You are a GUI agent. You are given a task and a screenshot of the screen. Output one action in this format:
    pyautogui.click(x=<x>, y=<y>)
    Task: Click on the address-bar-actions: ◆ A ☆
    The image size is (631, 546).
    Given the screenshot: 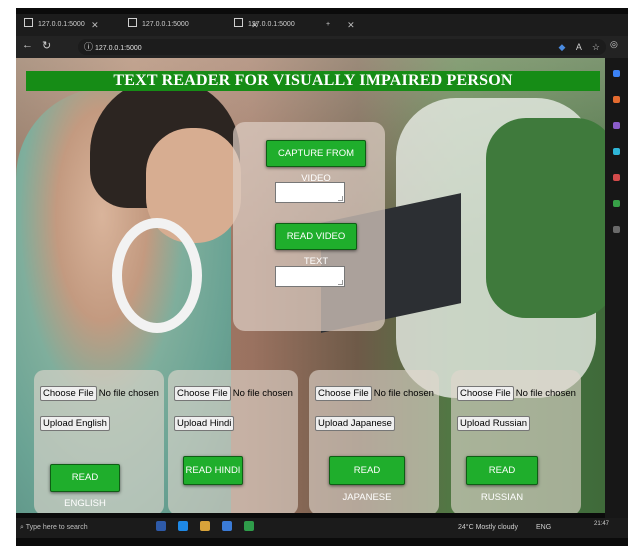 What is the action you would take?
    pyautogui.click(x=575, y=47)
    